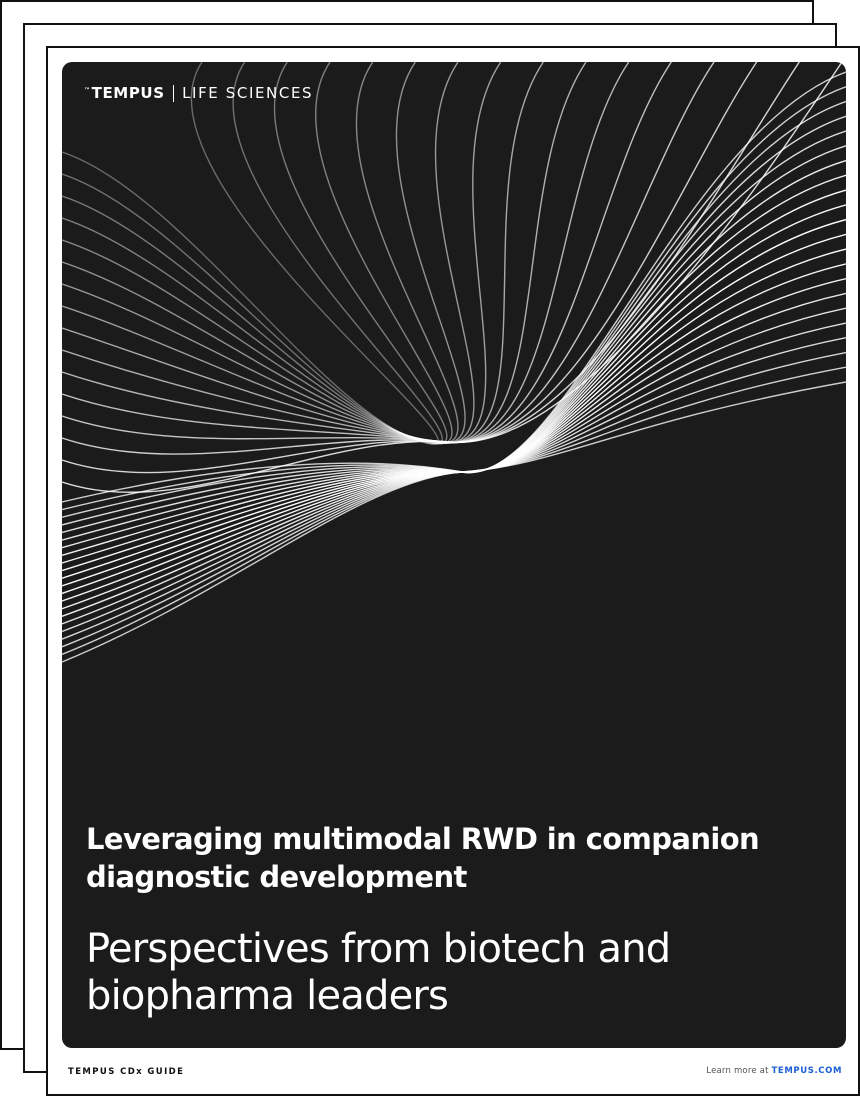 The image size is (860, 1098). I want to click on learn-more: Learn more at TEMPUS.COM, so click(774, 1071).